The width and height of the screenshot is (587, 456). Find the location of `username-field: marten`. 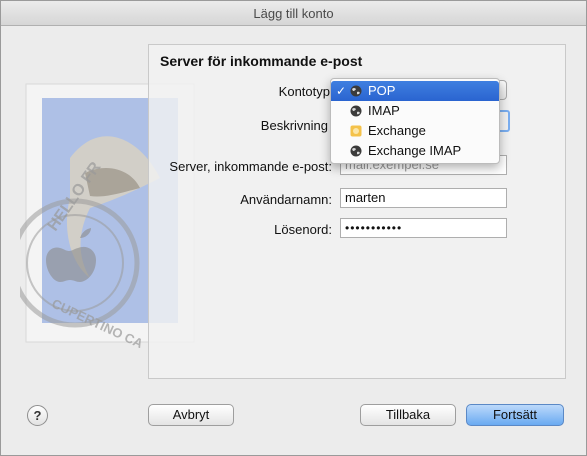

username-field: marten is located at coordinates (423, 198).